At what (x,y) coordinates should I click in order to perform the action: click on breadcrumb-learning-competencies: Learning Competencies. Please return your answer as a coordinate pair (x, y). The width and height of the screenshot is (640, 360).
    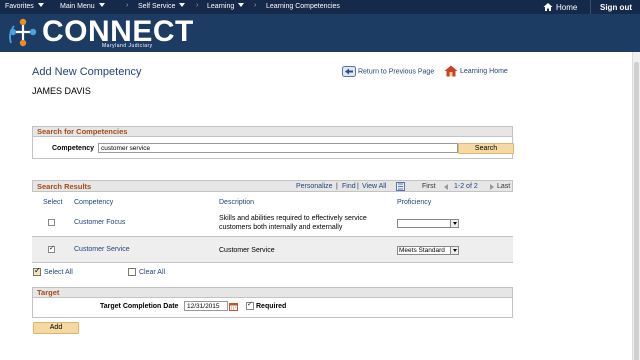
    Looking at the image, I should click on (303, 6).